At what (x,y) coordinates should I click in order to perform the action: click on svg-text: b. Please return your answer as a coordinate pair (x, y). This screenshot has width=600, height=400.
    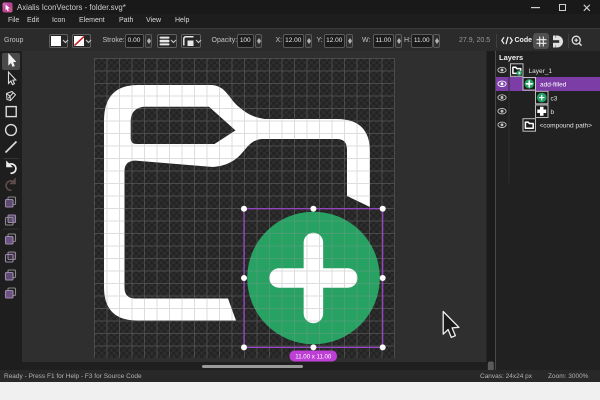
    Looking at the image, I should click on (553, 112).